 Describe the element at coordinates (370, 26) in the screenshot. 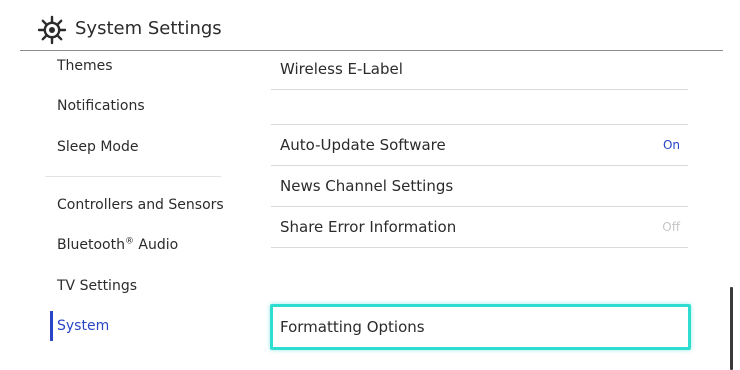

I see `header: System Settings` at that location.